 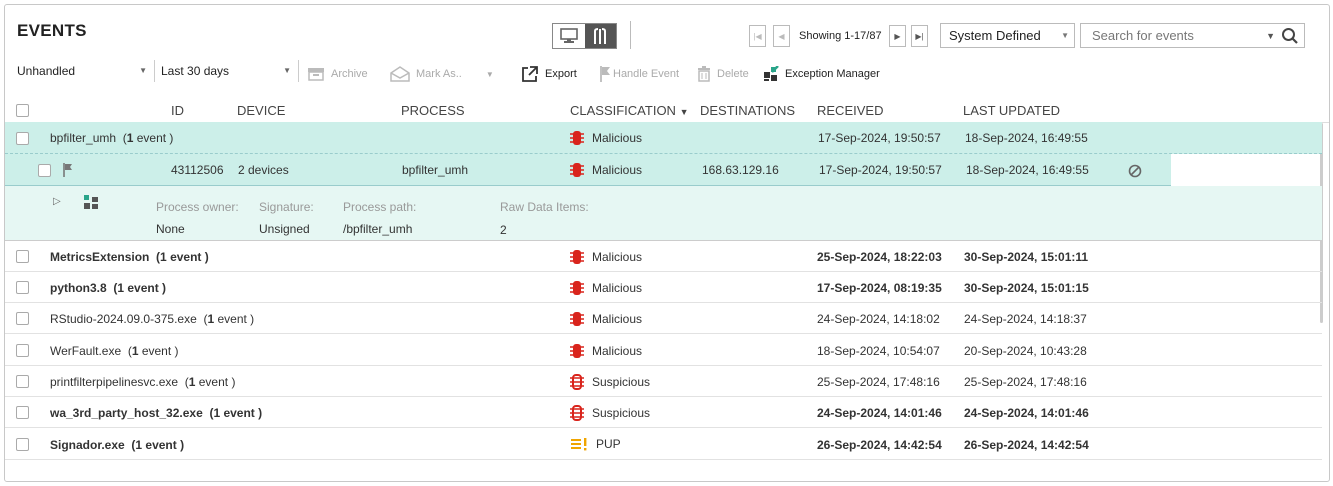 I want to click on mark-as-label: Mark As.., so click(x=439, y=74).